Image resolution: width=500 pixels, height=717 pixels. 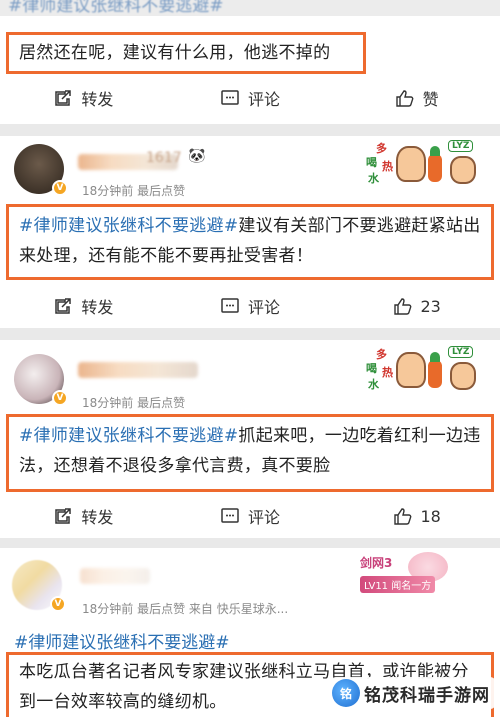 I want to click on comment-actions: 转发 评论 赞, so click(x=250, y=98).